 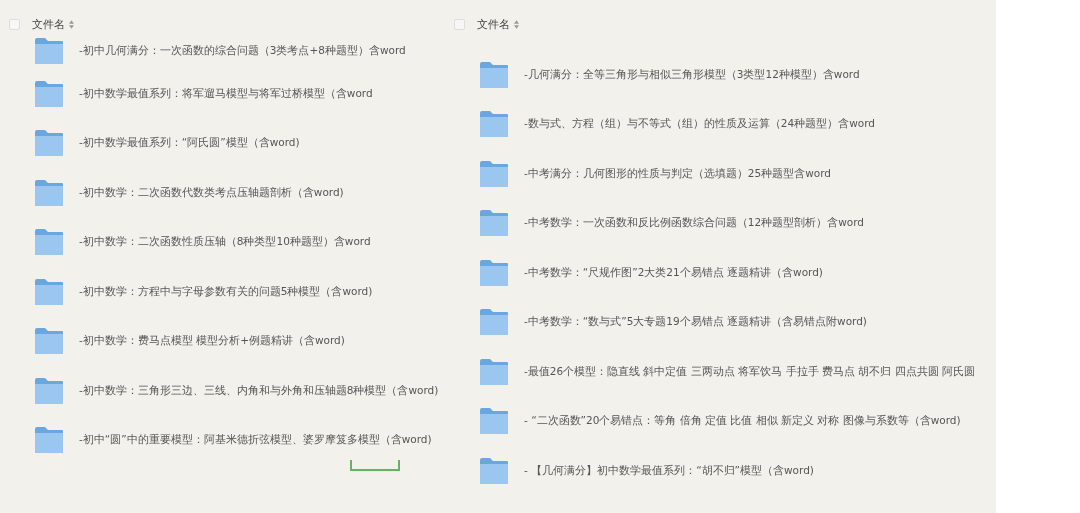 I want to click on folder-name: -最值26个模型：隐直线 斜中定值 三两动点 将军饮马 手拉手 费马点 胡不归 四点共圆 阿氏圆, so click(x=749, y=371).